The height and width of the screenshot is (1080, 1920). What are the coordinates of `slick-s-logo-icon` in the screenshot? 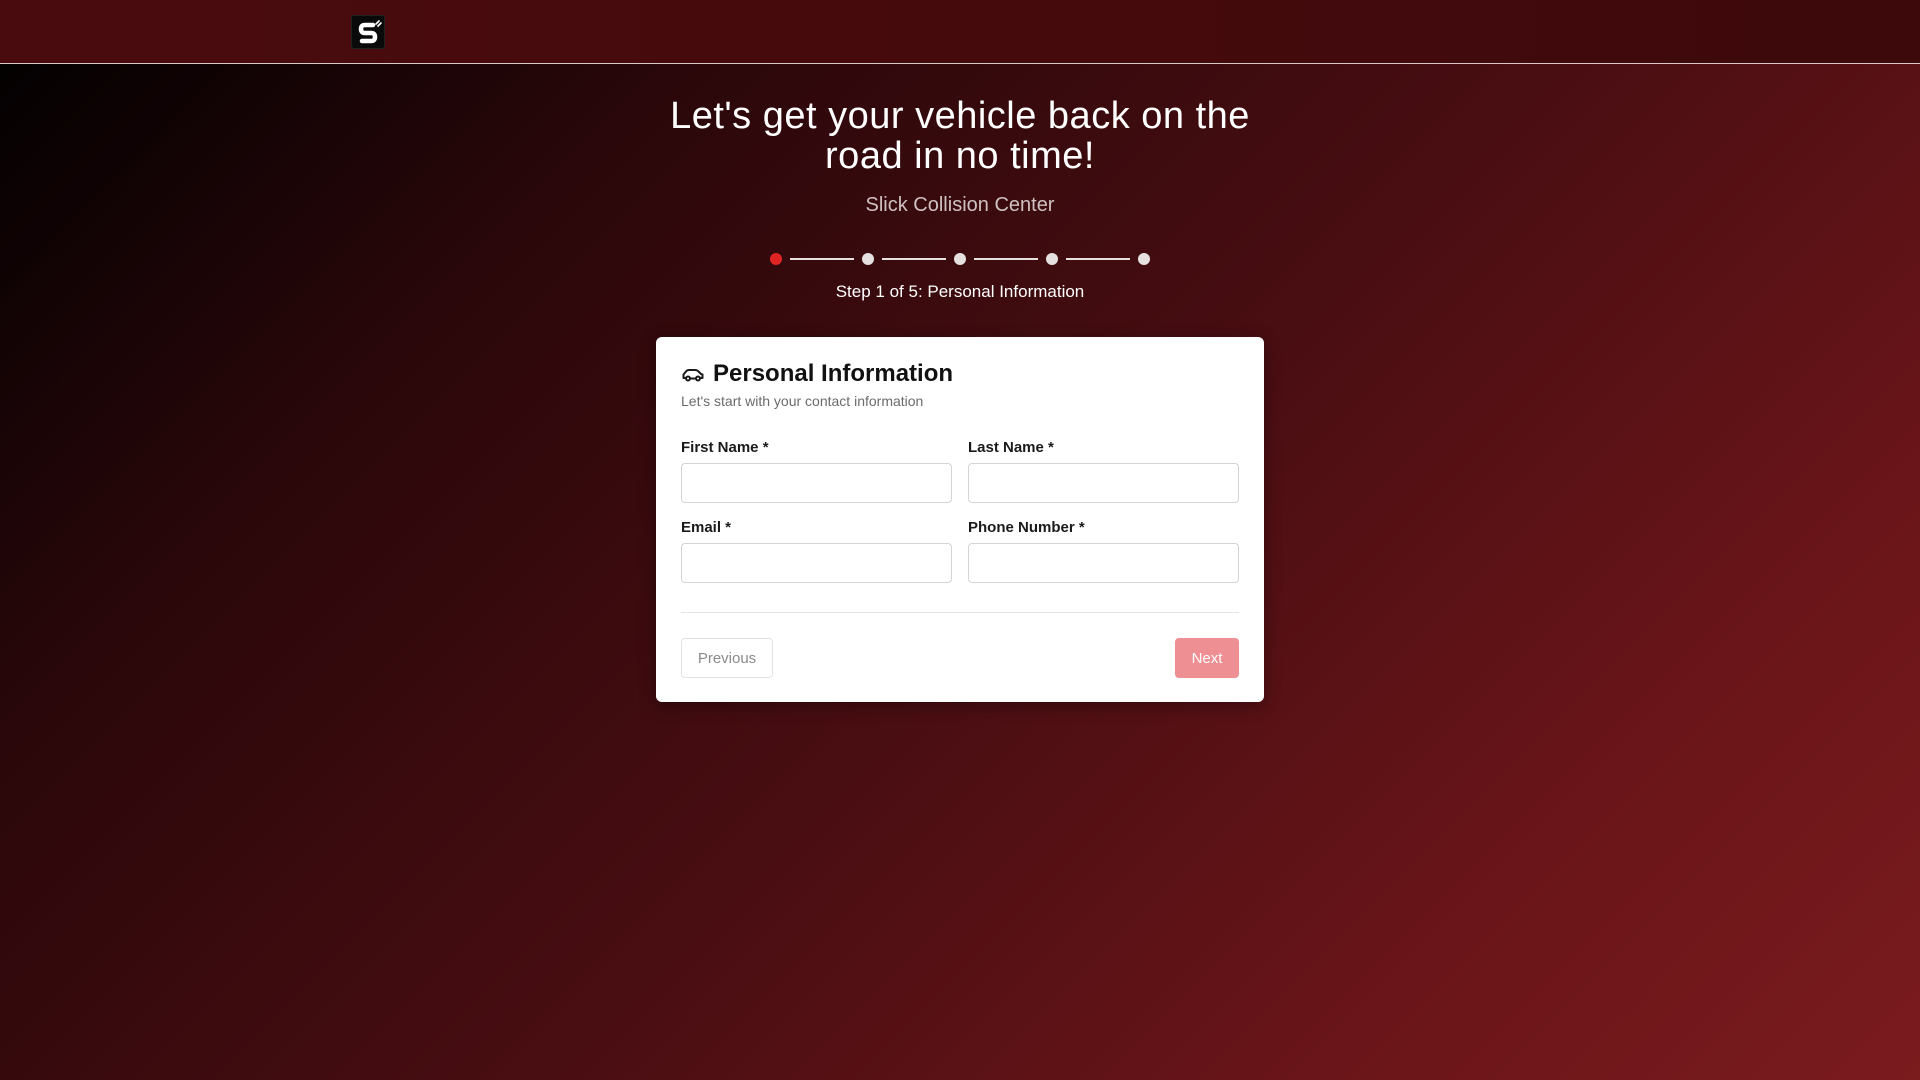 It's located at (368, 32).